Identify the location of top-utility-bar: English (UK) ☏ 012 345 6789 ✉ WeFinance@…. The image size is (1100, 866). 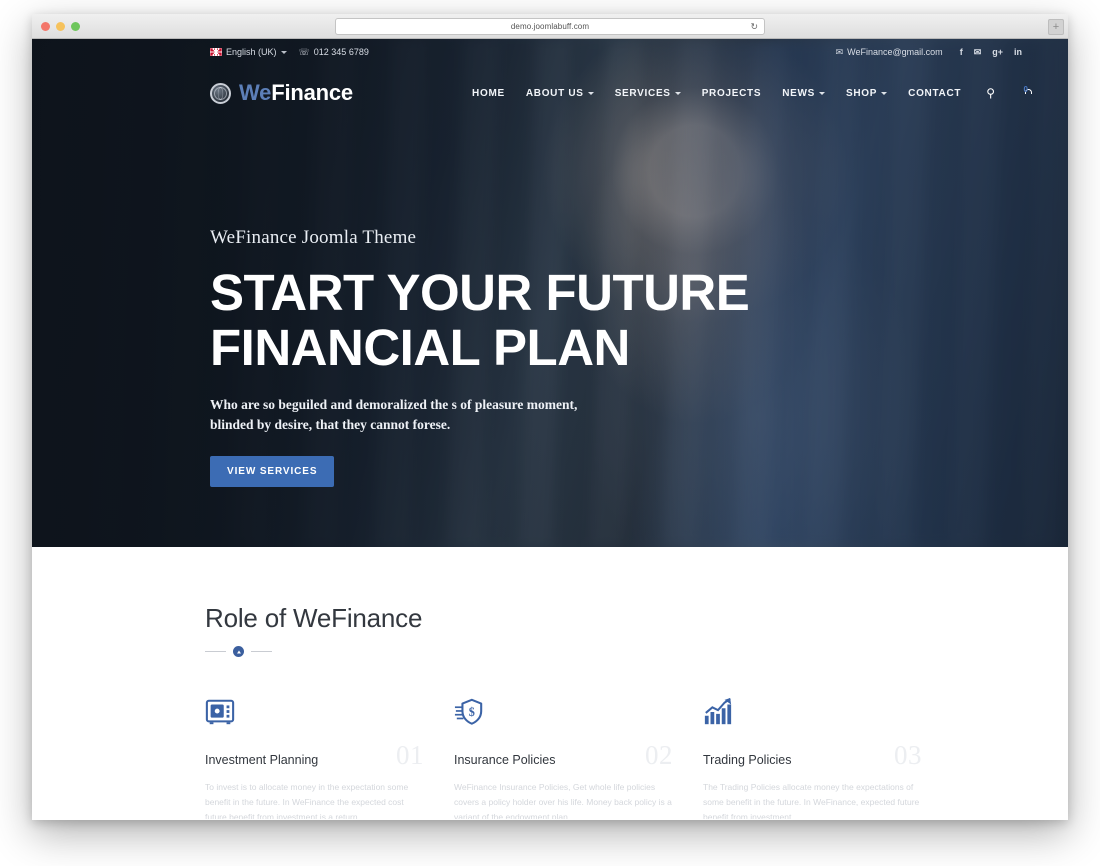
(550, 52).